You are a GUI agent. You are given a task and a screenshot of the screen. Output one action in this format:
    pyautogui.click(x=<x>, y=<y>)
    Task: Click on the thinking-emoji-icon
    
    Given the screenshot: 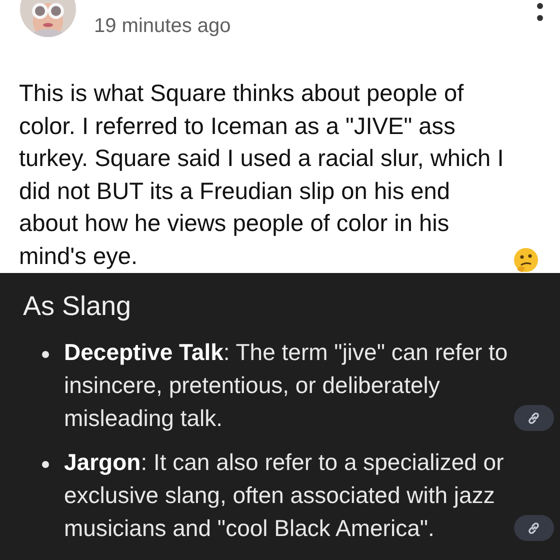 What is the action you would take?
    pyautogui.click(x=526, y=260)
    